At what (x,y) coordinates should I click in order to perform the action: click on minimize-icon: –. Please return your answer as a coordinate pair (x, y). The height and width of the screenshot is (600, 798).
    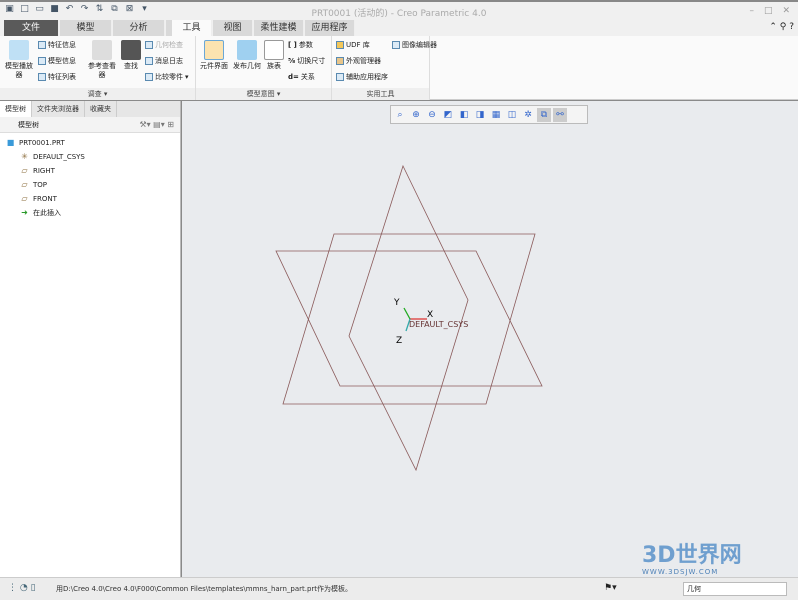
    Looking at the image, I should click on (751, 11).